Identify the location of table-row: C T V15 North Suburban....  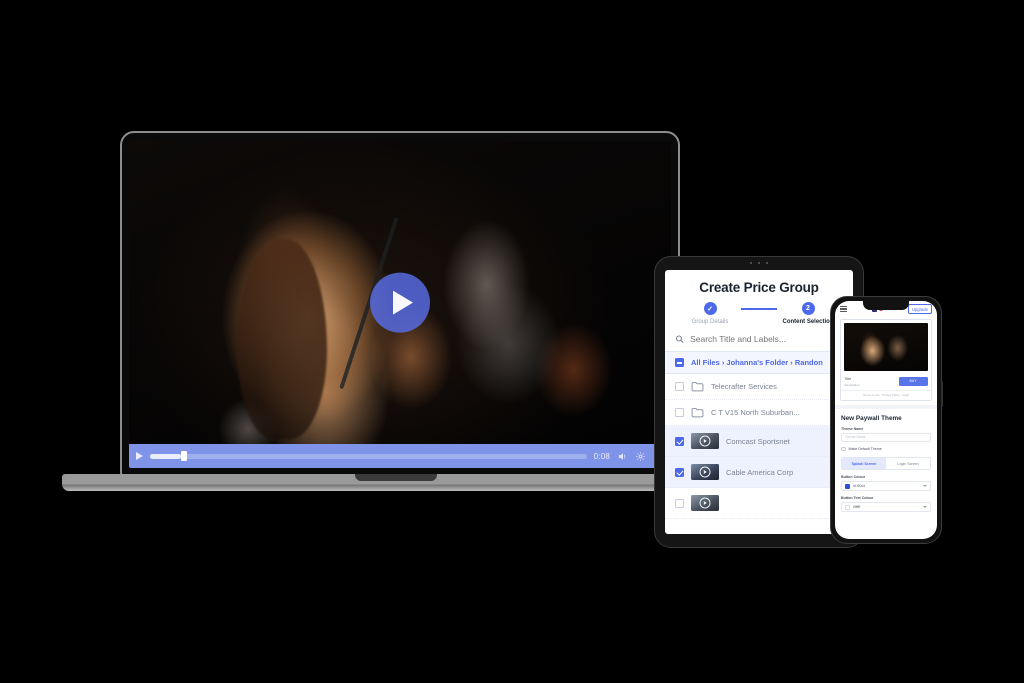
(759, 413).